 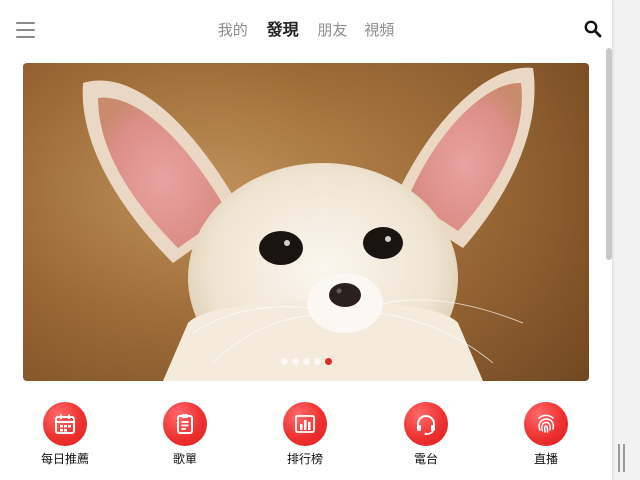 What do you see at coordinates (283, 30) in the screenshot?
I see `tab-discover: 發現` at bounding box center [283, 30].